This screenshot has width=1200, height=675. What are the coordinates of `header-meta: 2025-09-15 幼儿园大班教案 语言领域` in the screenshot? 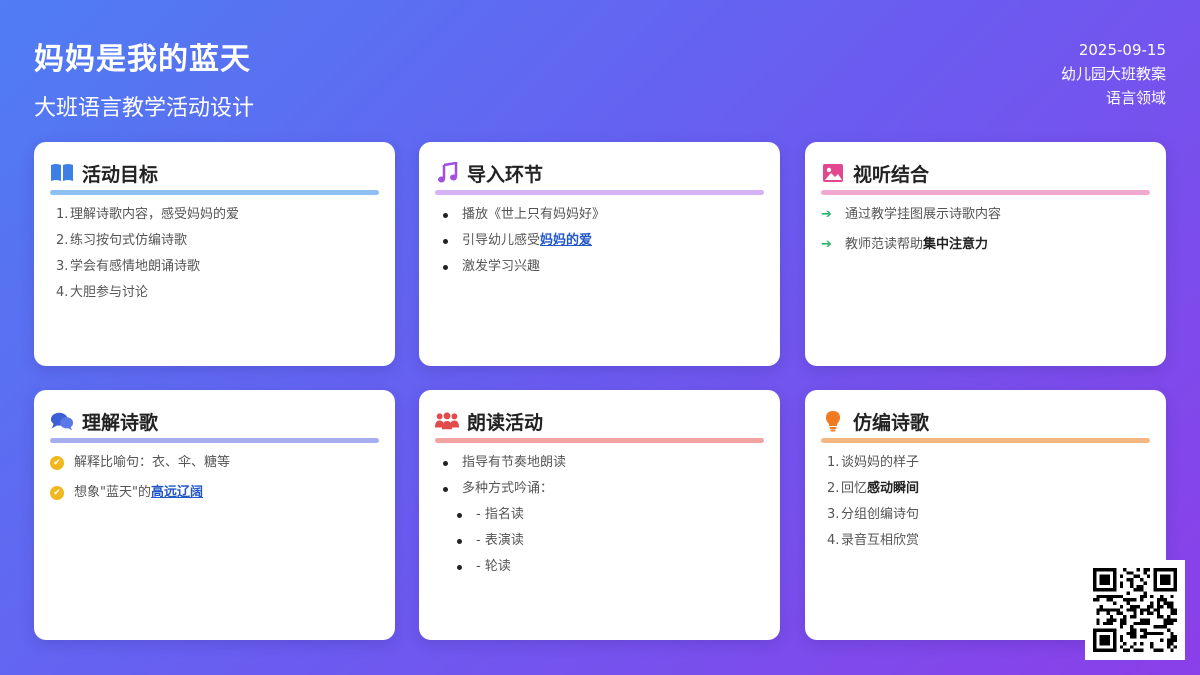 It's located at (1113, 74).